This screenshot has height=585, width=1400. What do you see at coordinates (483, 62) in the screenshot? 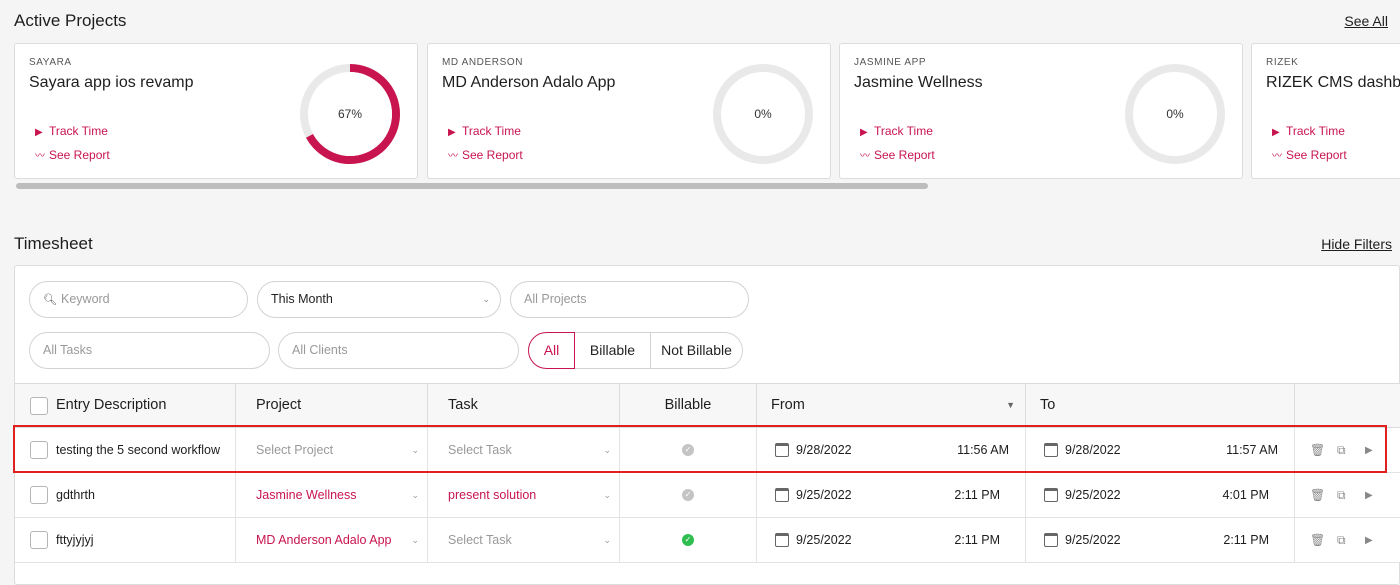
I see `client-name: MD ANDERSON` at bounding box center [483, 62].